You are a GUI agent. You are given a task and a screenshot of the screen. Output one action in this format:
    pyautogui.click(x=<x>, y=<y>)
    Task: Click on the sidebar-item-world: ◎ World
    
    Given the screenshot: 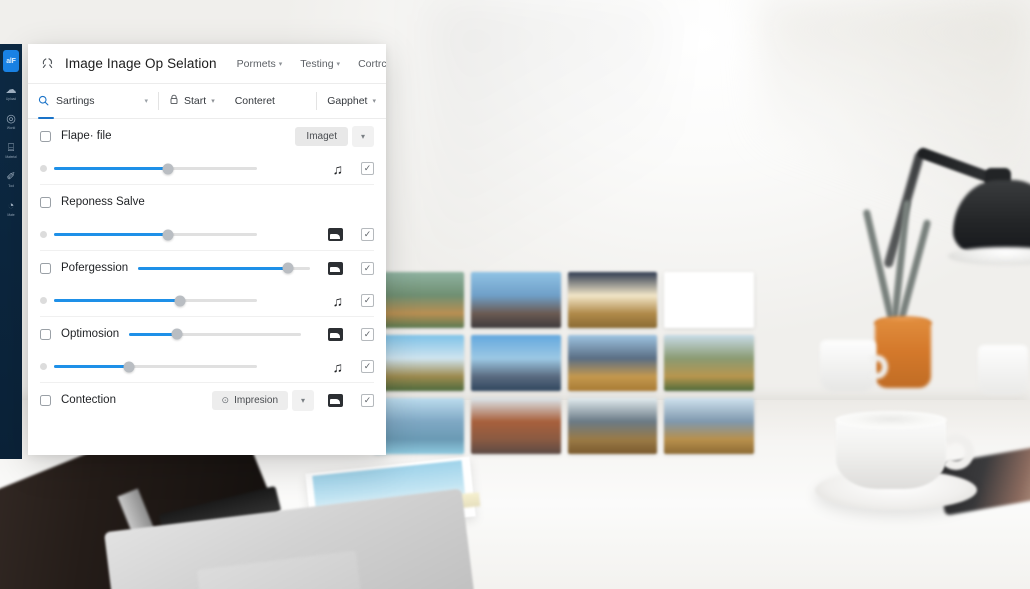 What is the action you would take?
    pyautogui.click(x=11, y=121)
    